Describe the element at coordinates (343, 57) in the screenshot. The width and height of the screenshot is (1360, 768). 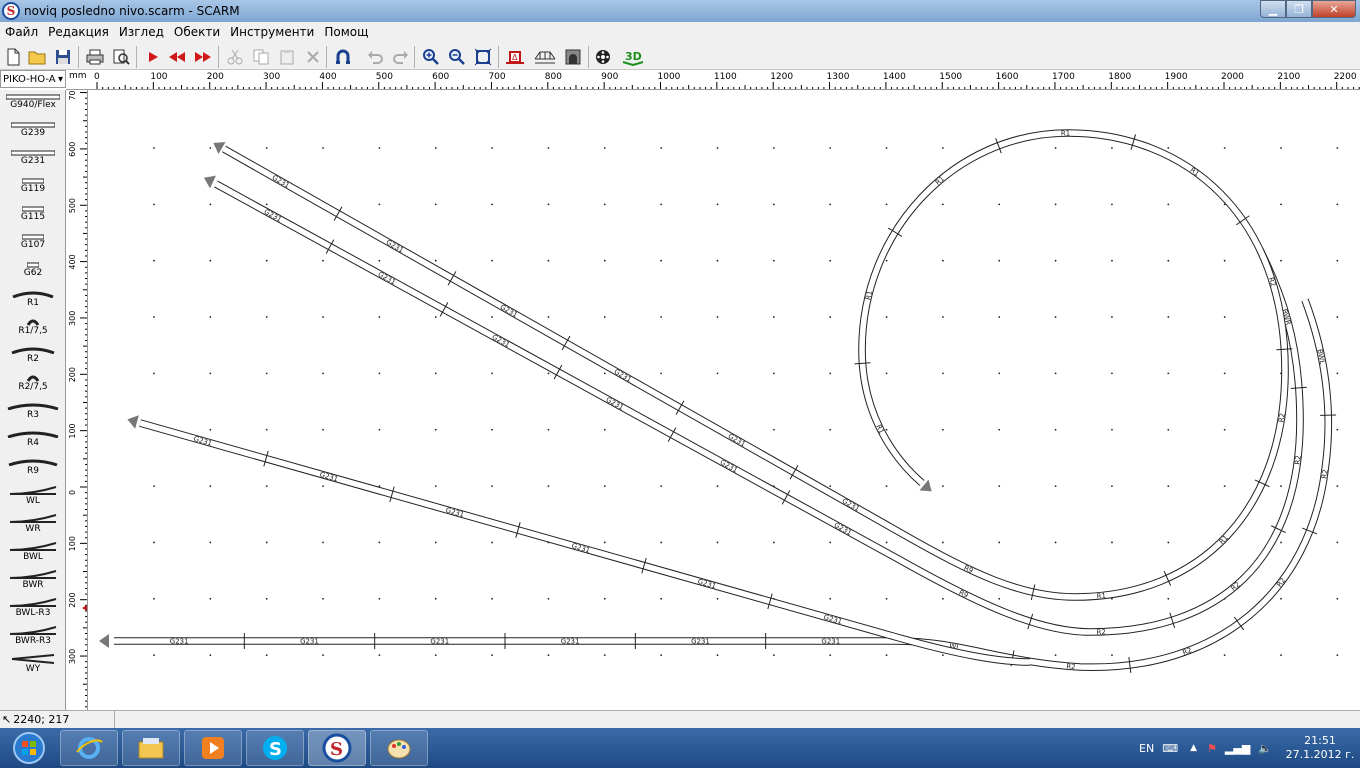
I see `rotate-magnet-icon` at that location.